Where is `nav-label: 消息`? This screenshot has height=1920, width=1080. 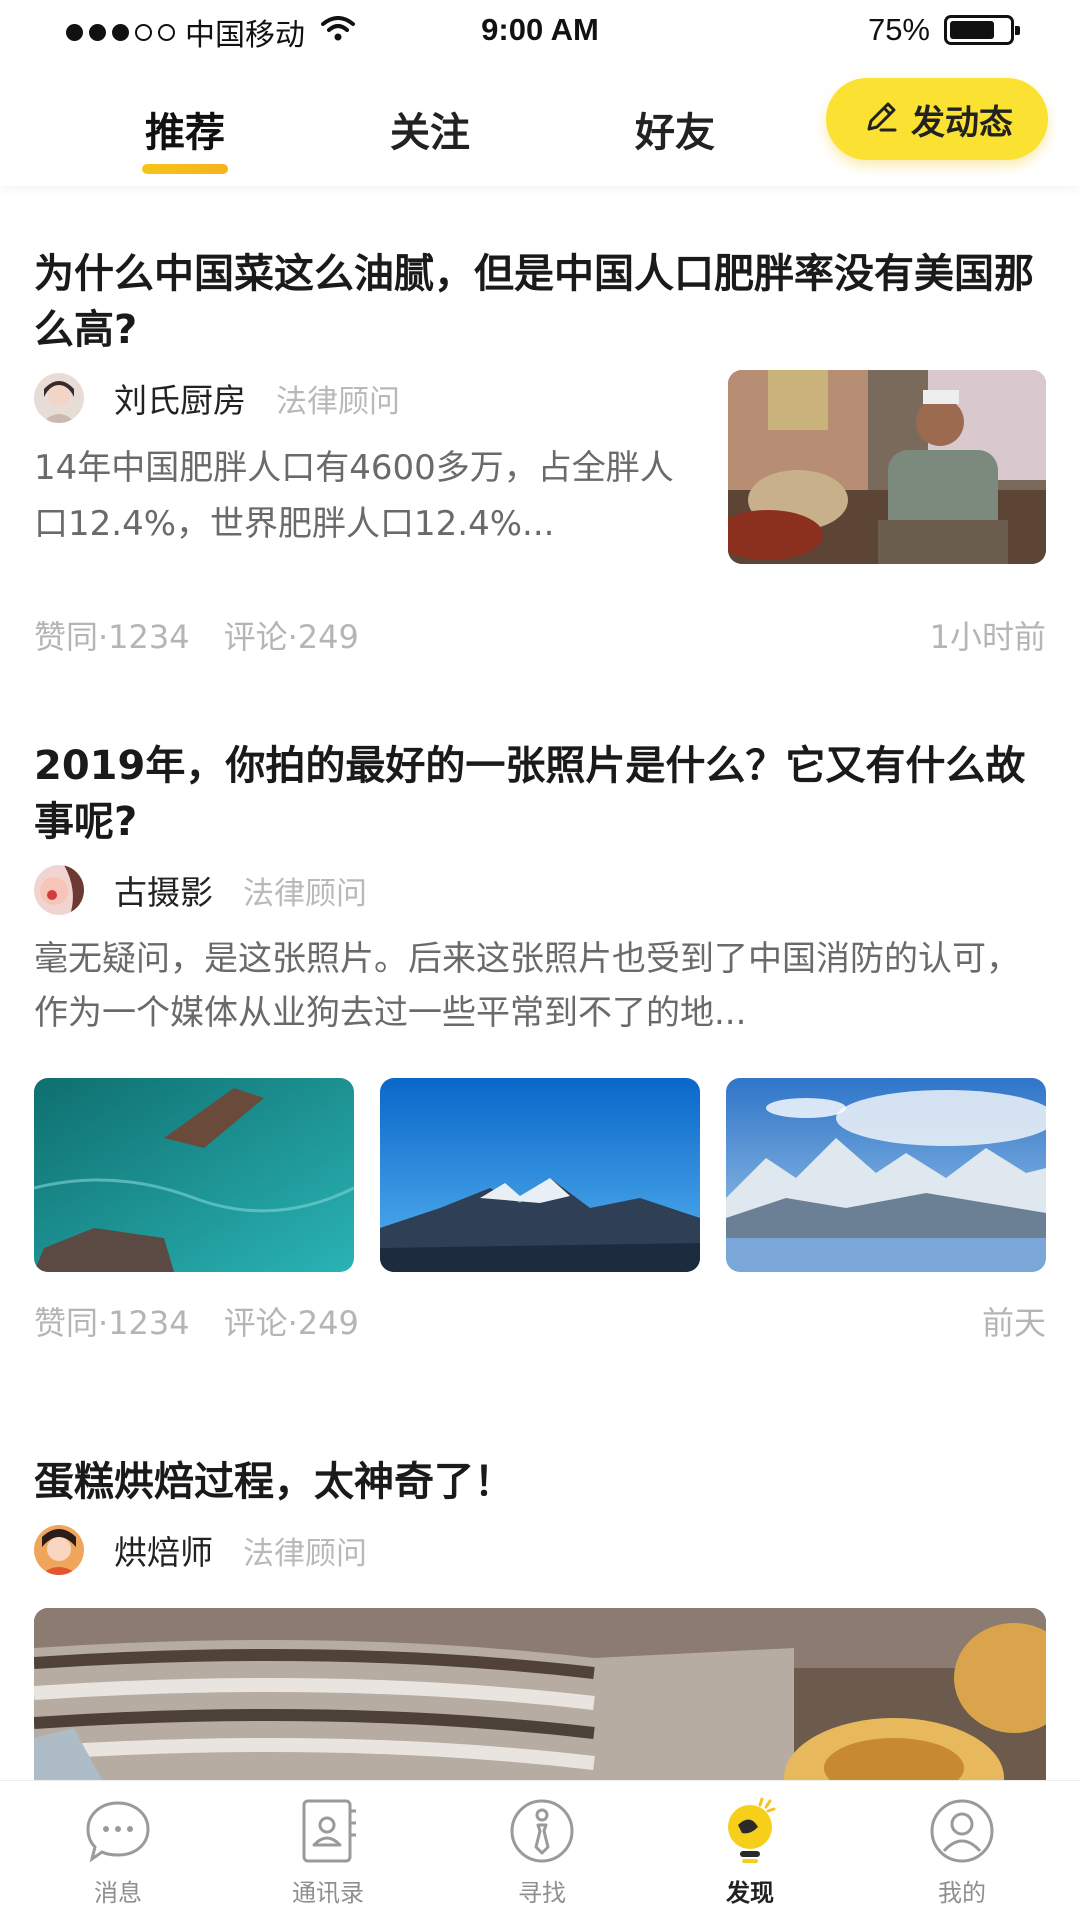 nav-label: 消息 is located at coordinates (118, 1893).